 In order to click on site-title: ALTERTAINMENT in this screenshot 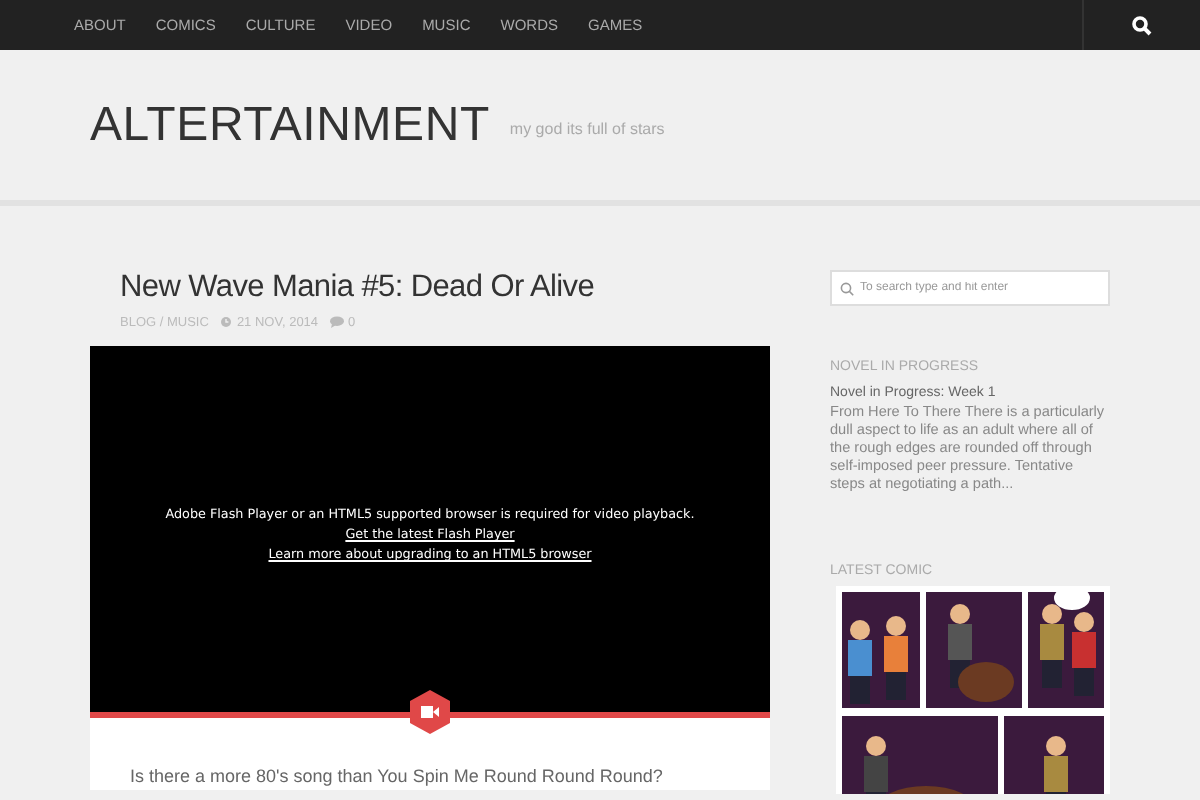, I will do `click(290, 125)`.